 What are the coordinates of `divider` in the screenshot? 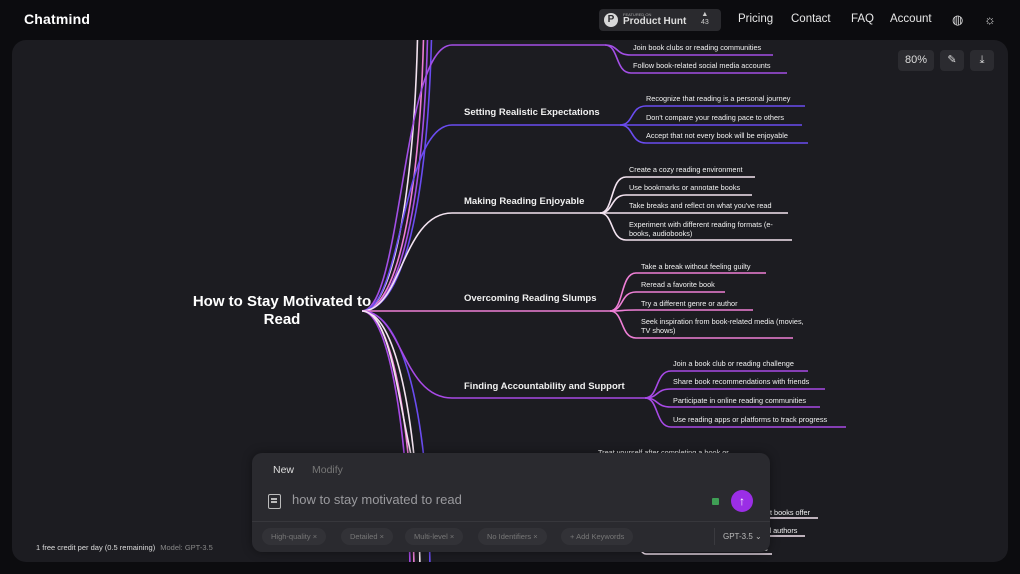 It's located at (511, 521).